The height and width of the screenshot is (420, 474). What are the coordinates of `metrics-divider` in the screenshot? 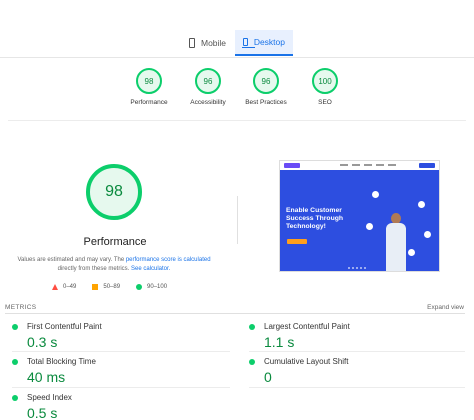 It's located at (235, 313).